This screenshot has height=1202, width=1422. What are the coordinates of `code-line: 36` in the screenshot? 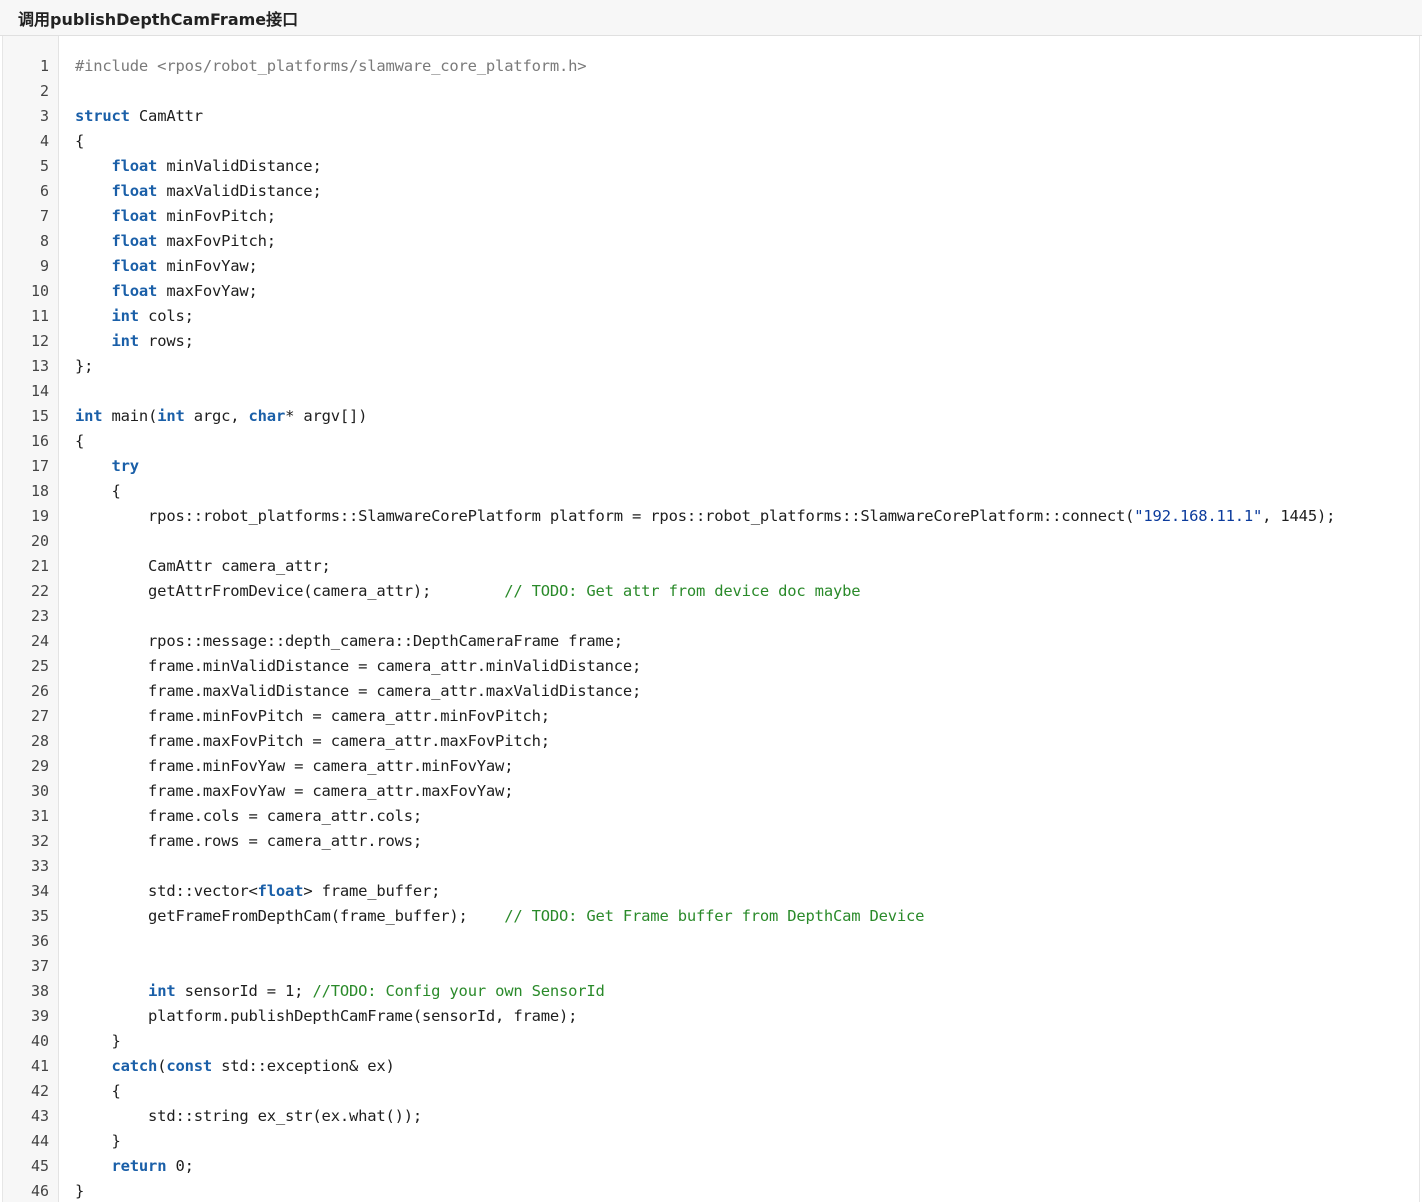 It's located at (711, 941).